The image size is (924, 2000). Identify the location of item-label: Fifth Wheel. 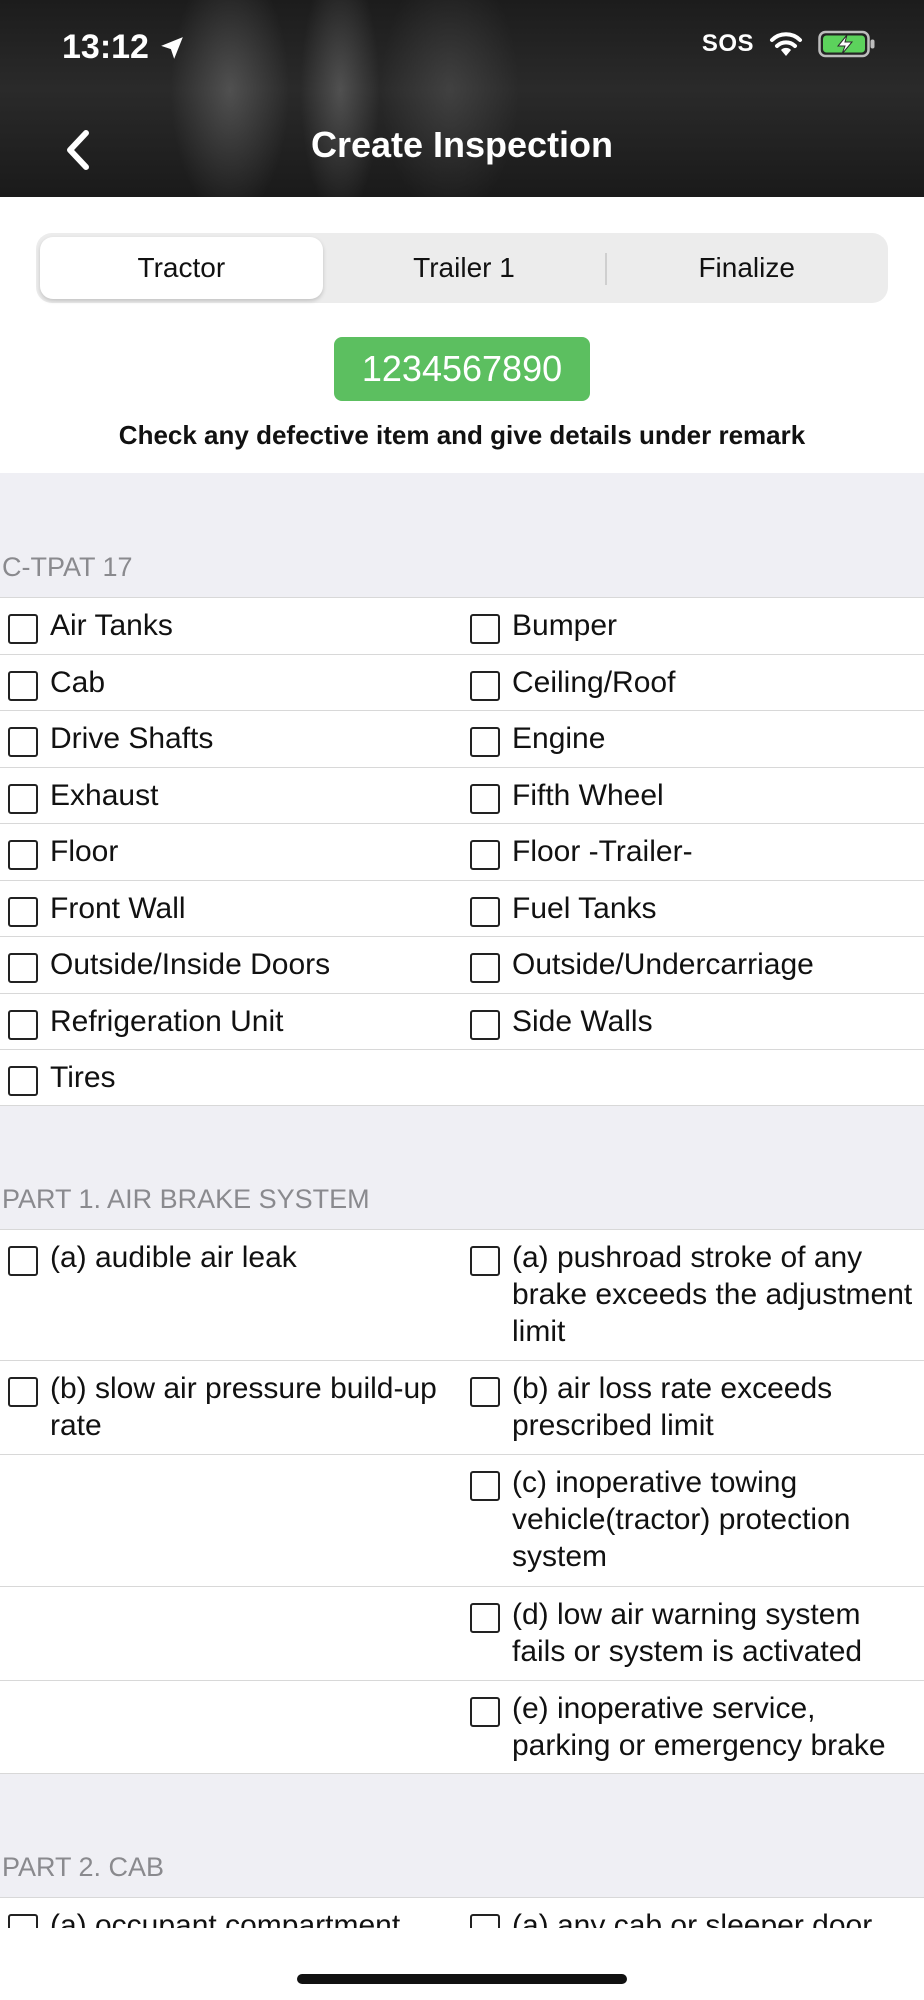
(588, 795).